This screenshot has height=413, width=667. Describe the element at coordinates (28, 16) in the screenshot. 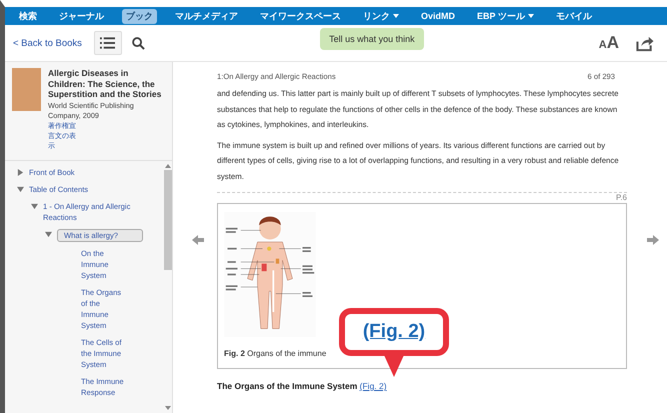

I see `nav-item: 検索` at that location.